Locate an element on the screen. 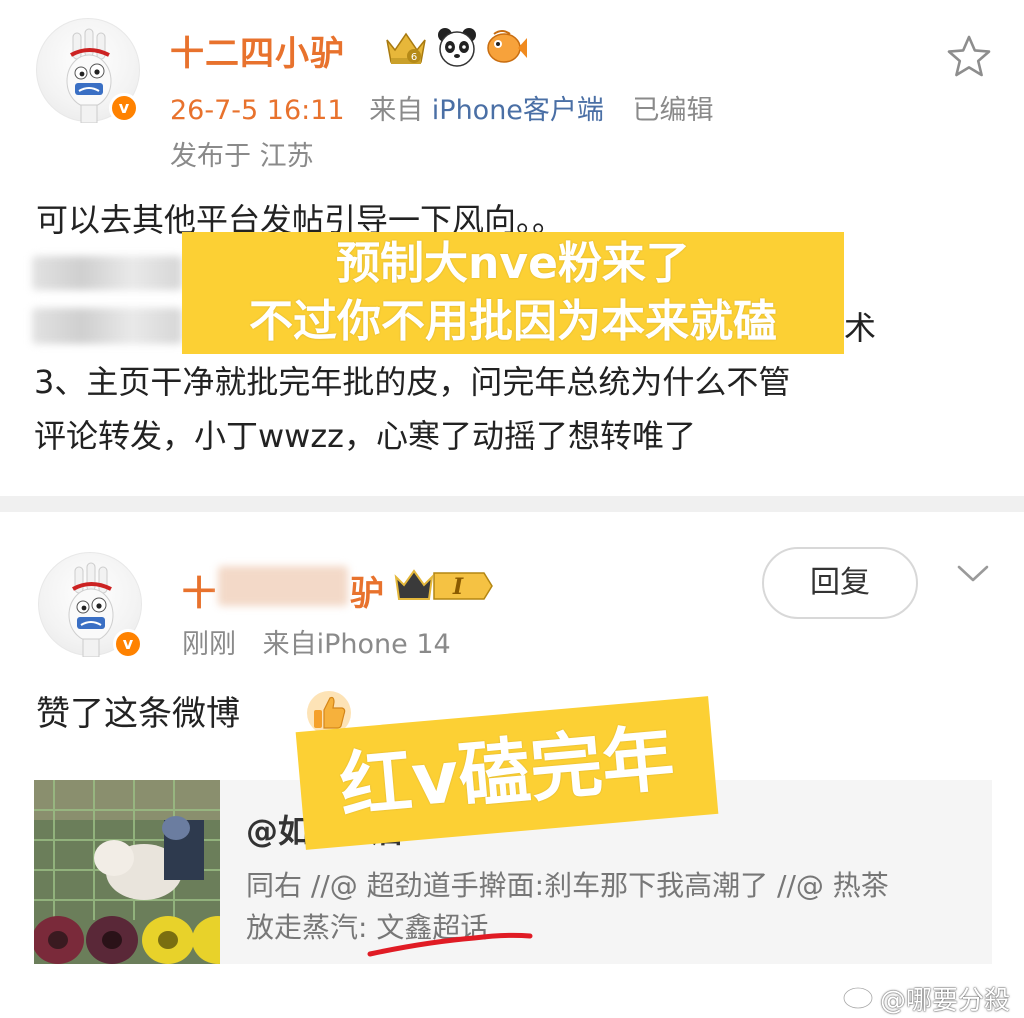 The width and height of the screenshot is (1024, 1018). quoted-weibo-thumbnail is located at coordinates (127, 872).